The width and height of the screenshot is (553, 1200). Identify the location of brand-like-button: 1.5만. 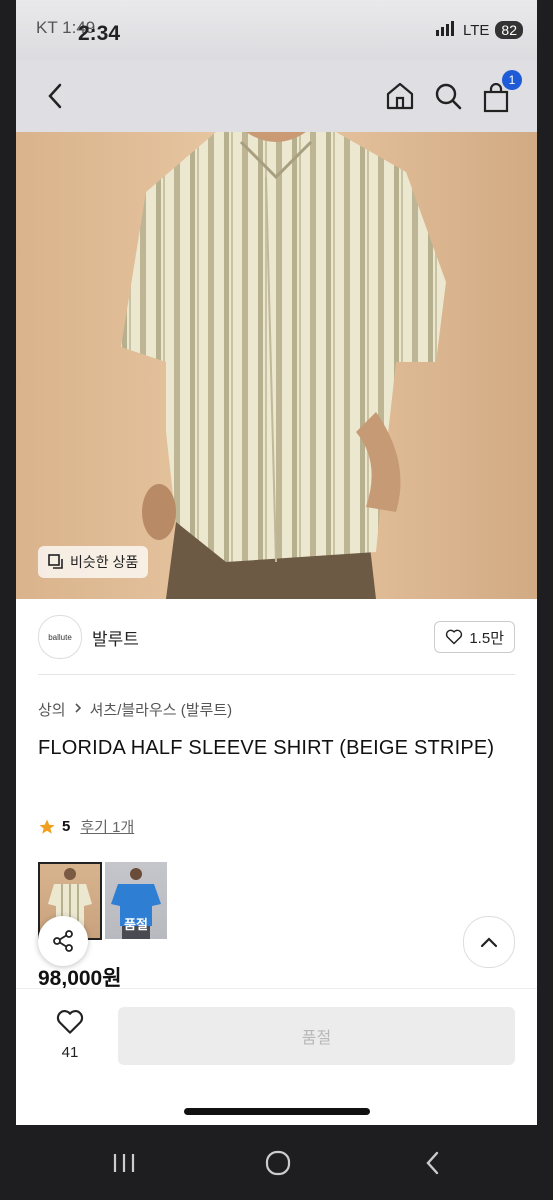
(474, 637).